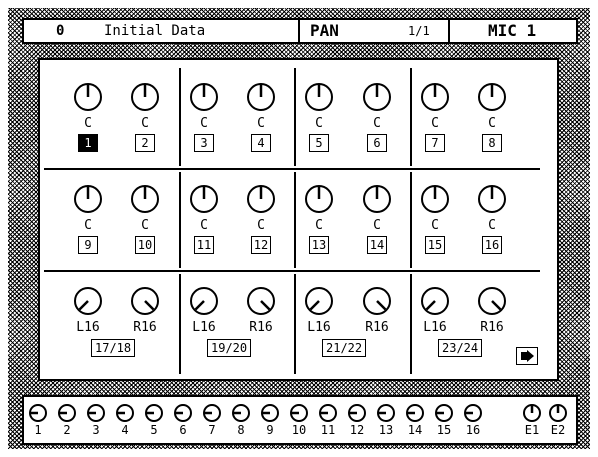 The image size is (598, 457). I want to click on next-page-button, so click(527, 356).